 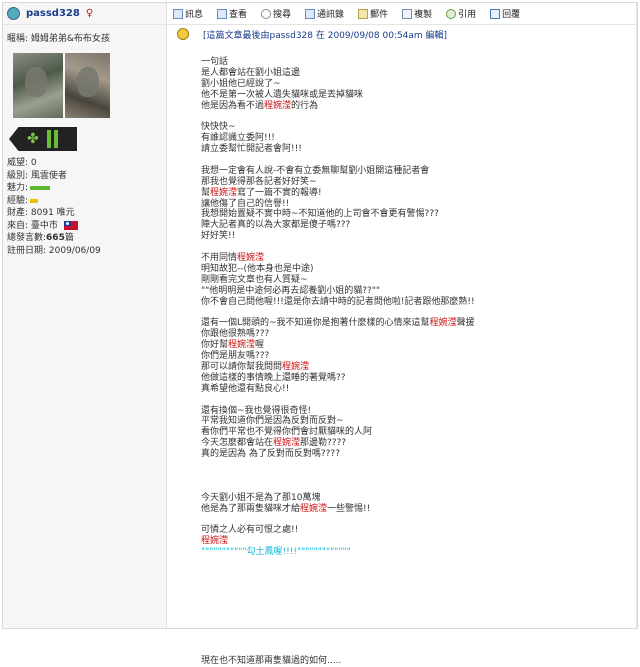 I want to click on post-text: 讓他傷了自己的信譽!!, so click(x=245, y=203).